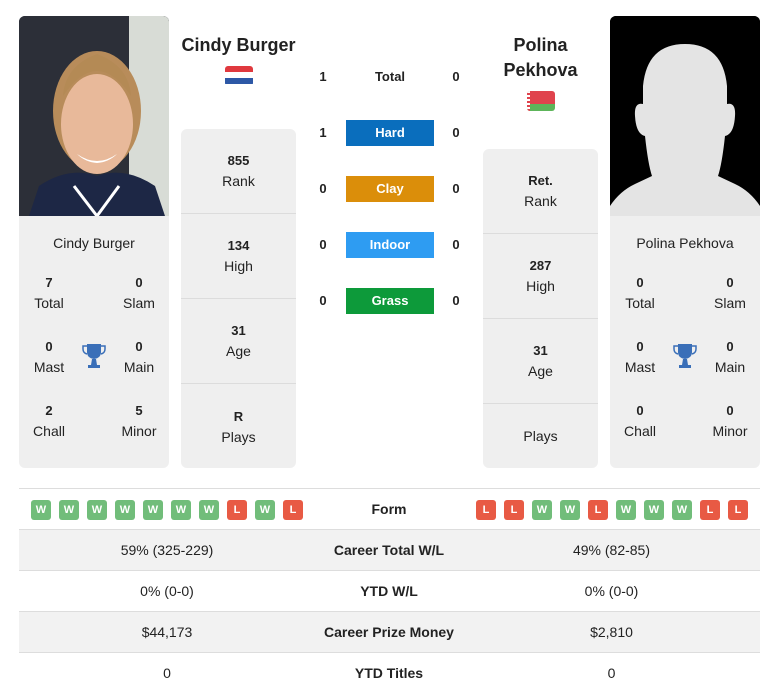 This screenshot has height=699, width=779. Describe the element at coordinates (139, 293) in the screenshot. I see `player1-titles-slam: 0 Slam` at that location.